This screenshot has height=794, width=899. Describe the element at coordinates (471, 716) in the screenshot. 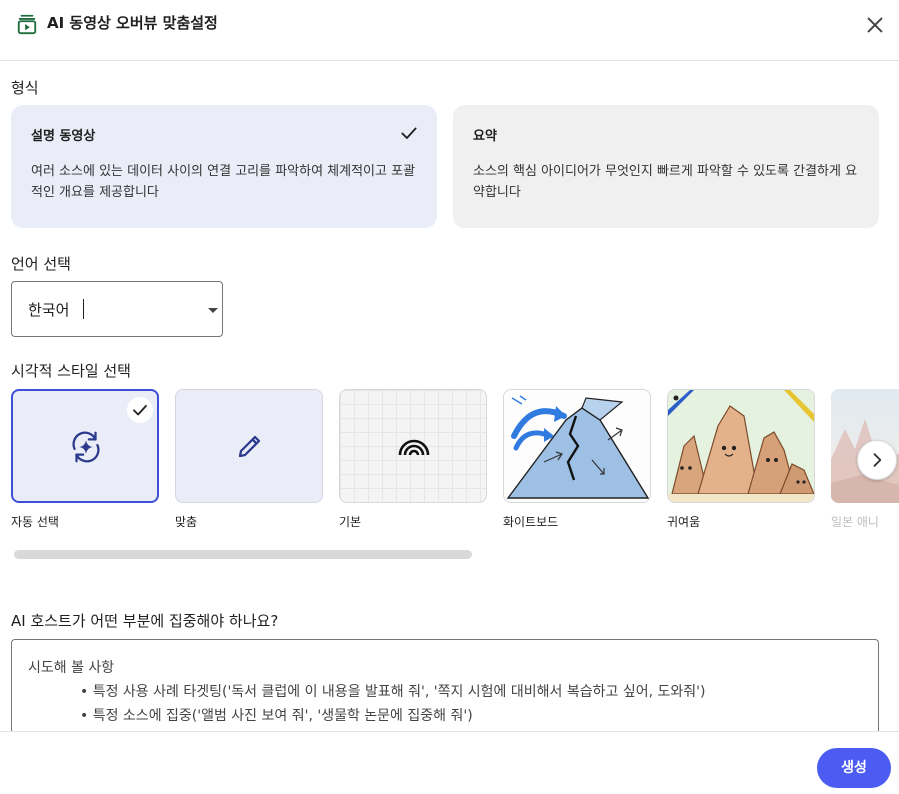

I see `list-item: 특정 소스에 집중('앨범 사진 보여 줘', '생물학 논문에 집중해 줘')` at that location.